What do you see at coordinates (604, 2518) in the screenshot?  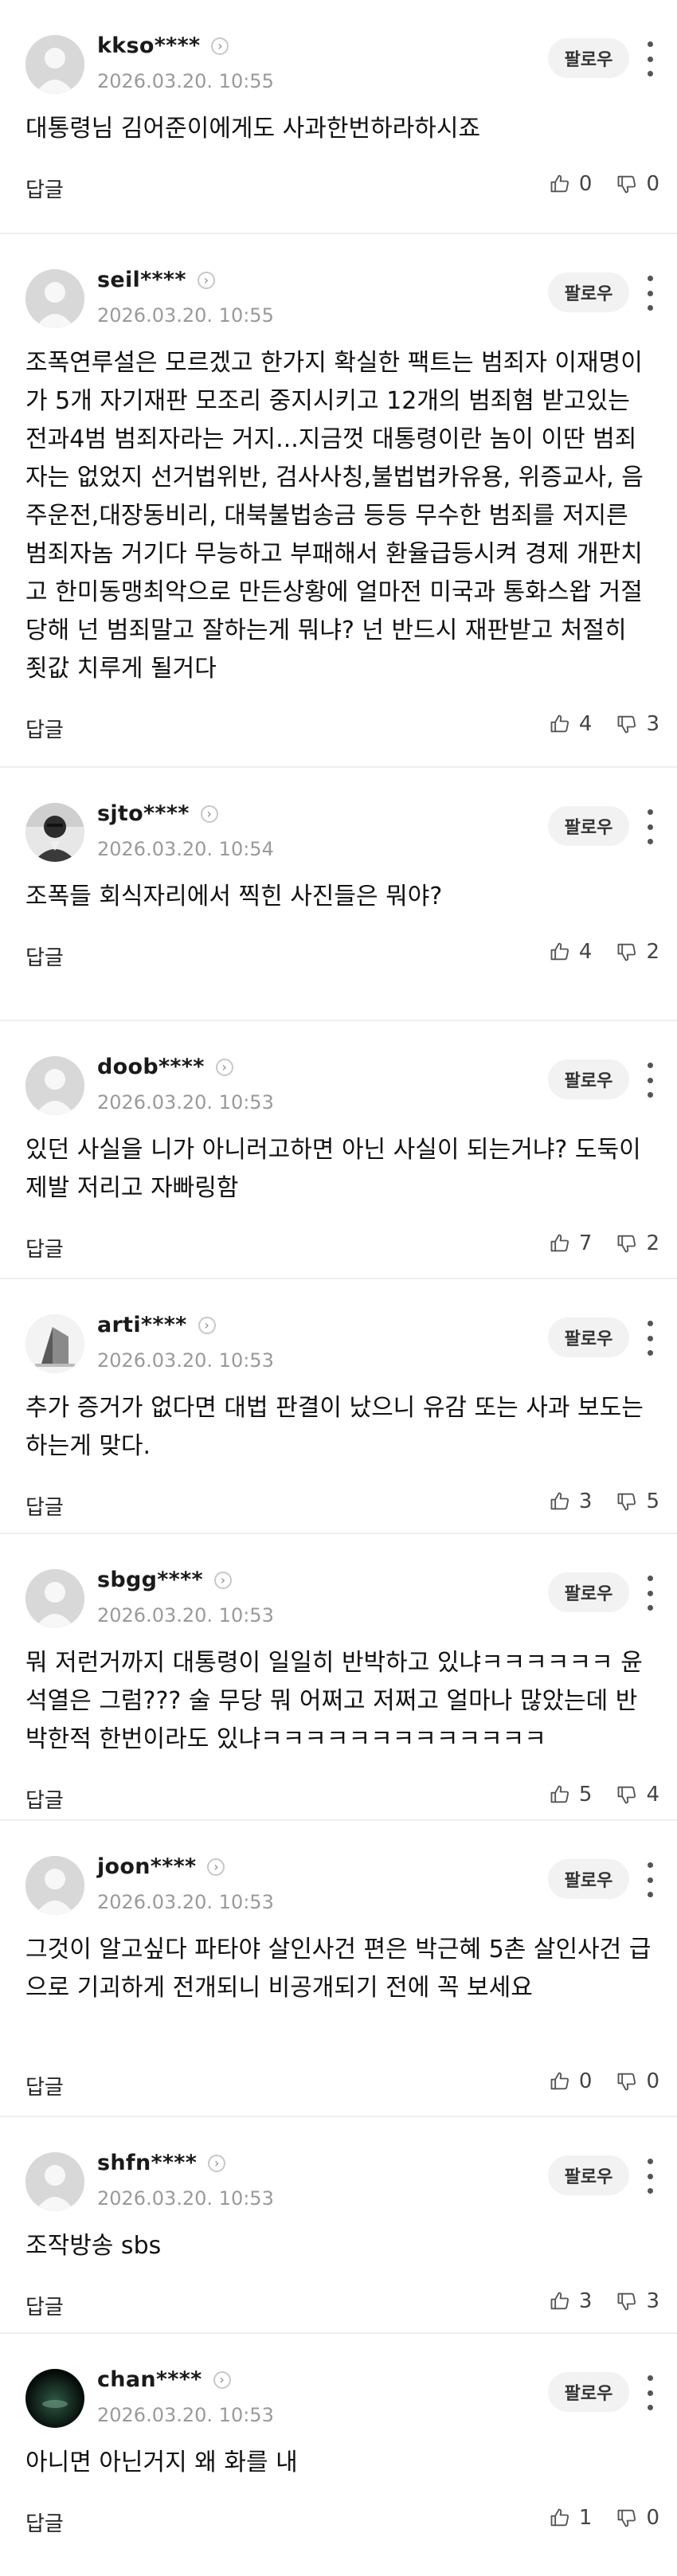 I see `vote-group: 10` at bounding box center [604, 2518].